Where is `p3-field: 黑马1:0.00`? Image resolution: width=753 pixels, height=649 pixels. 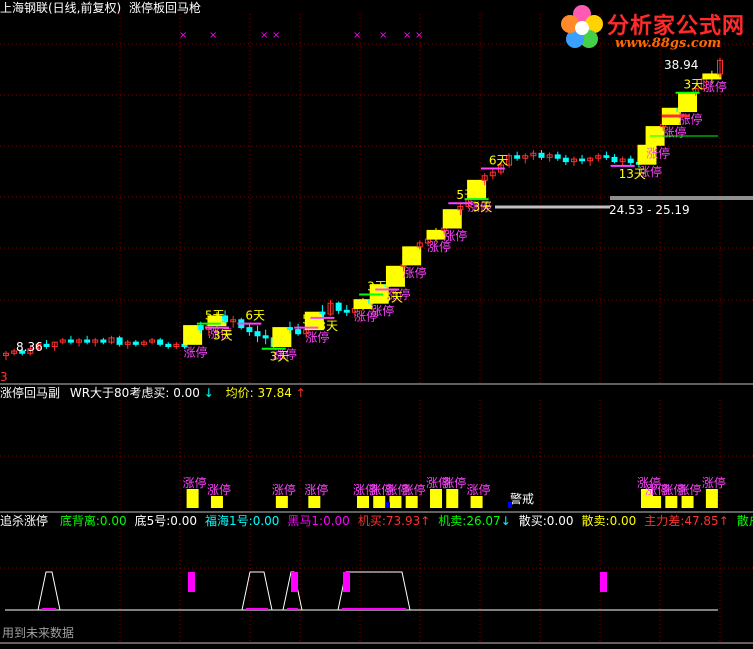 p3-field: 黑马1:0.00 is located at coordinates (318, 521).